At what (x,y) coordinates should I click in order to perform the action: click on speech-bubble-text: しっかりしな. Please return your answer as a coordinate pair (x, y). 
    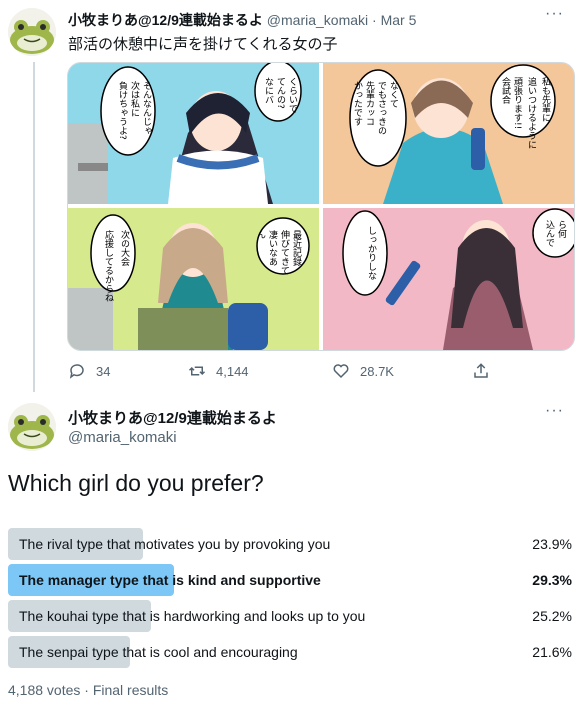
    Looking at the image, I should click on (371, 253).